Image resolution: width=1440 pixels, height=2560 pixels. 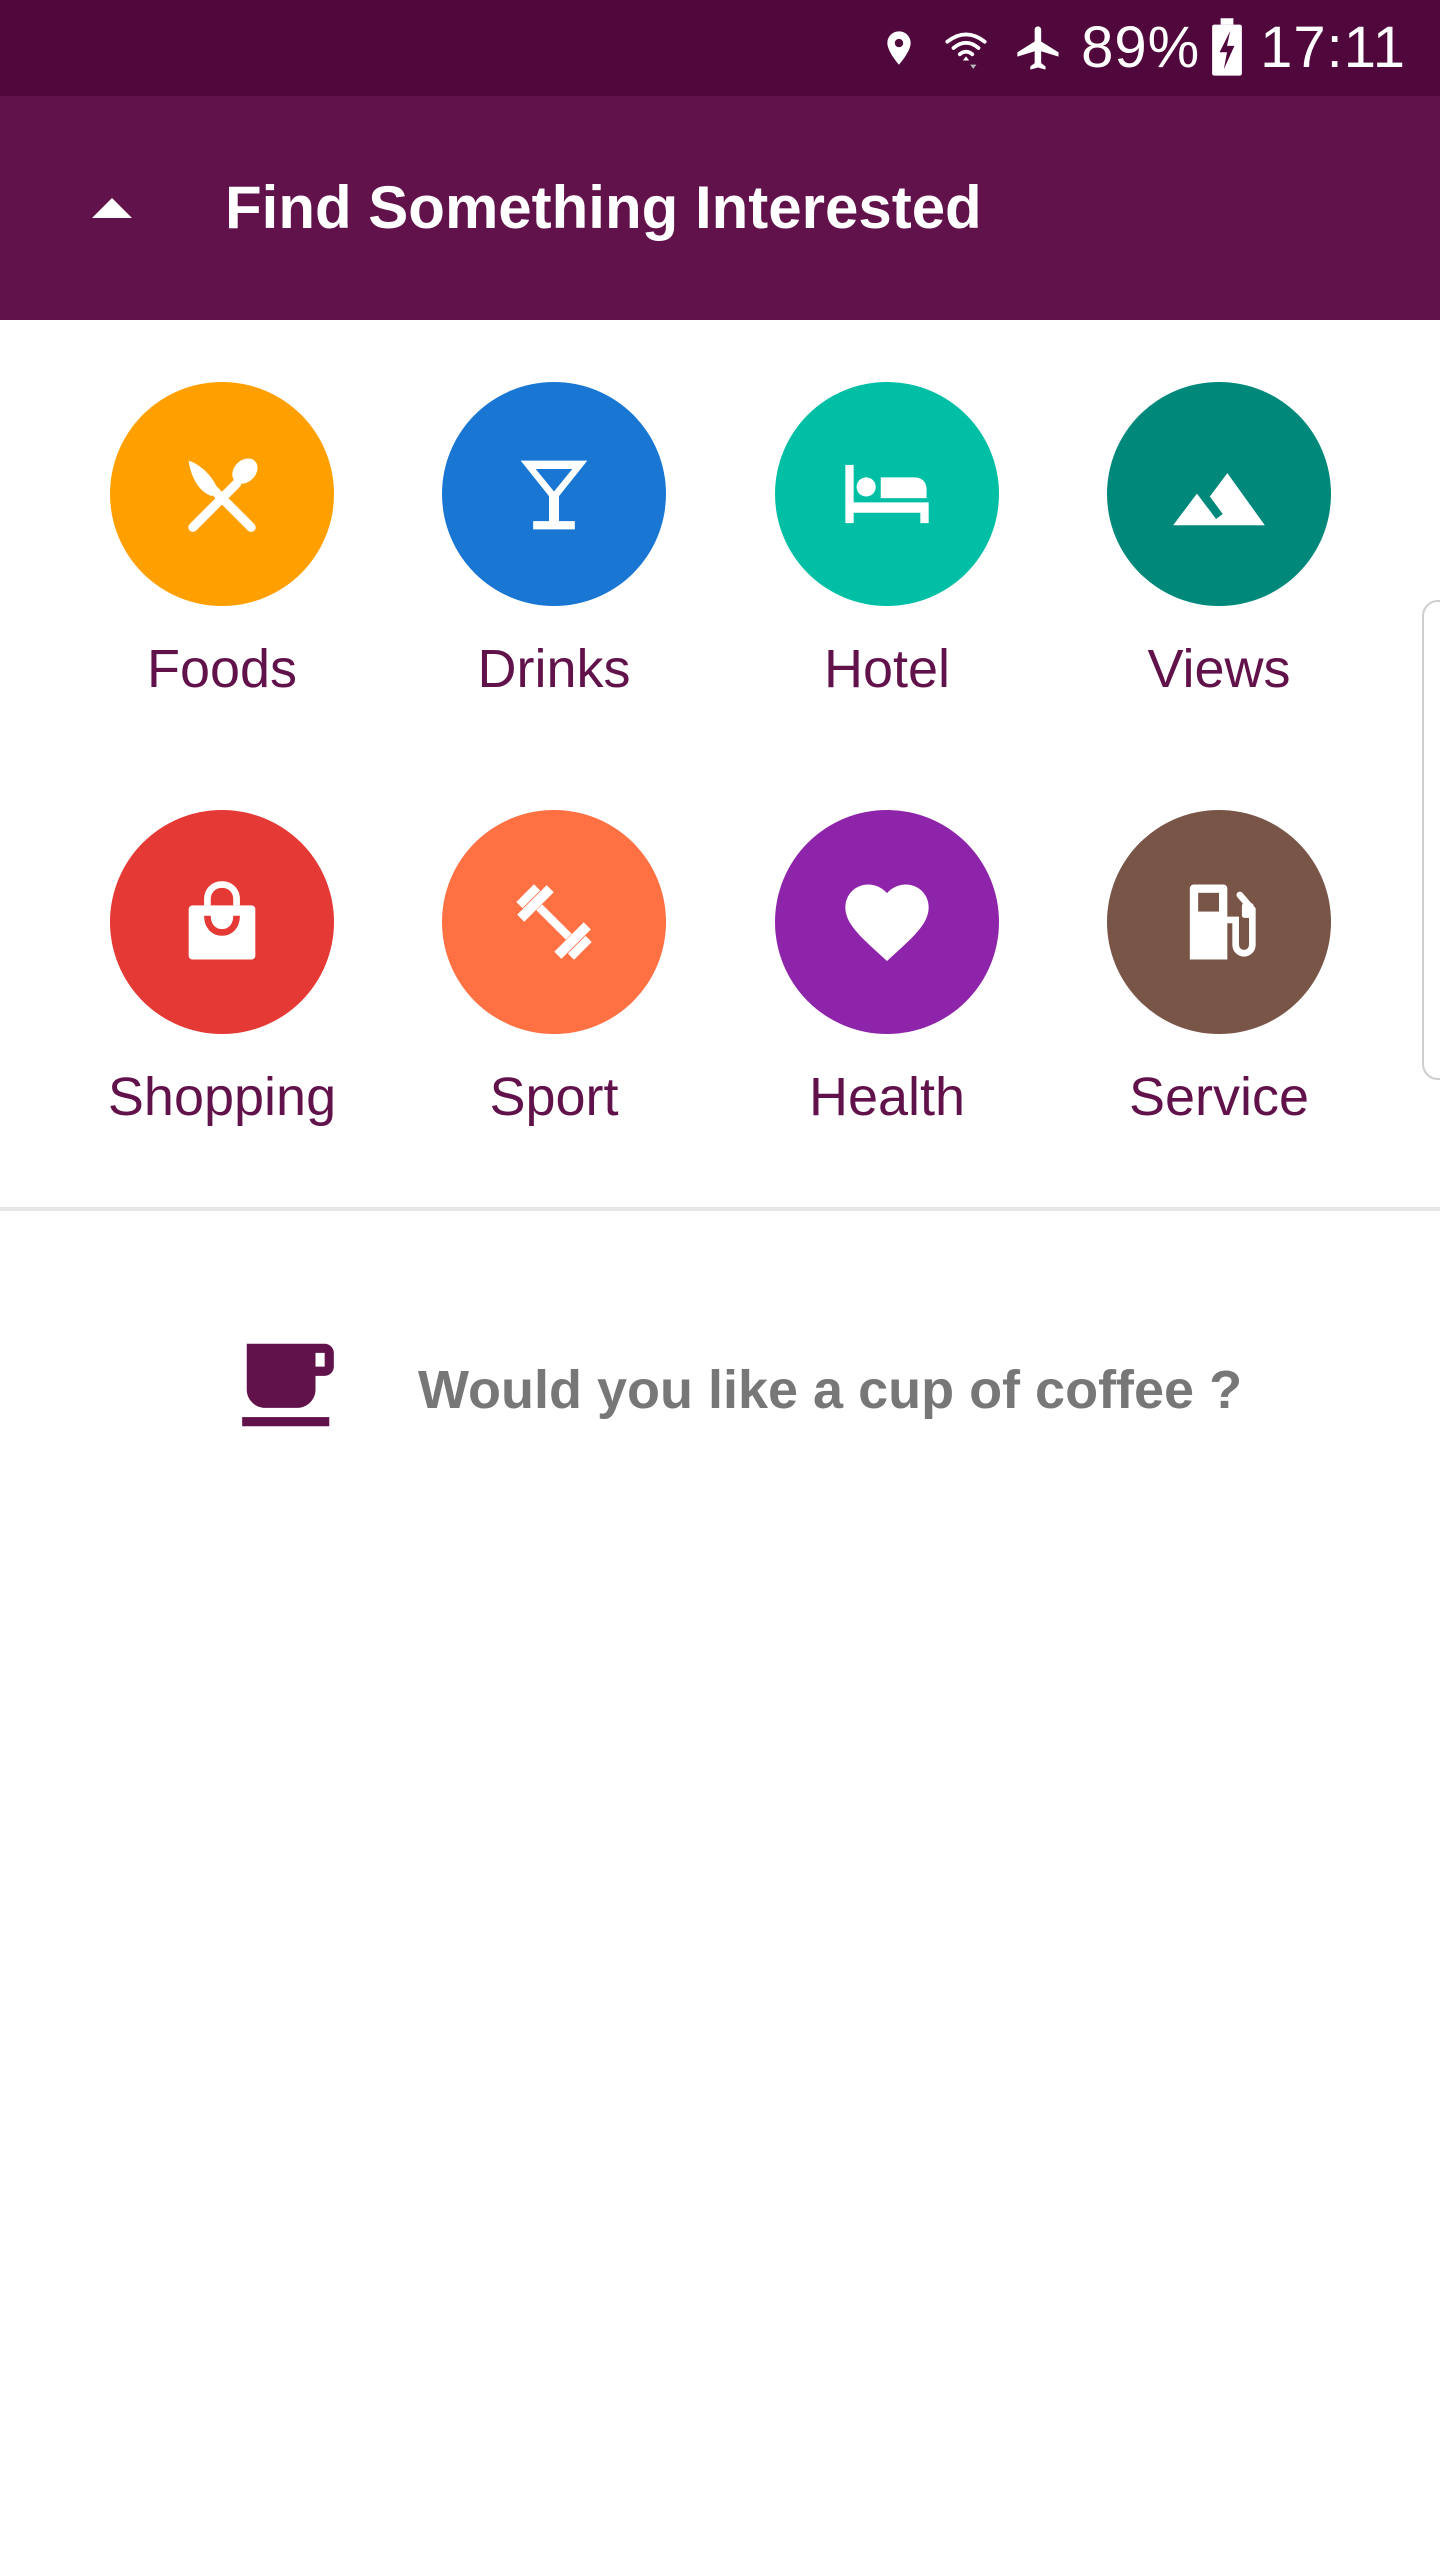 I want to click on category-label: Hotel, so click(x=887, y=669).